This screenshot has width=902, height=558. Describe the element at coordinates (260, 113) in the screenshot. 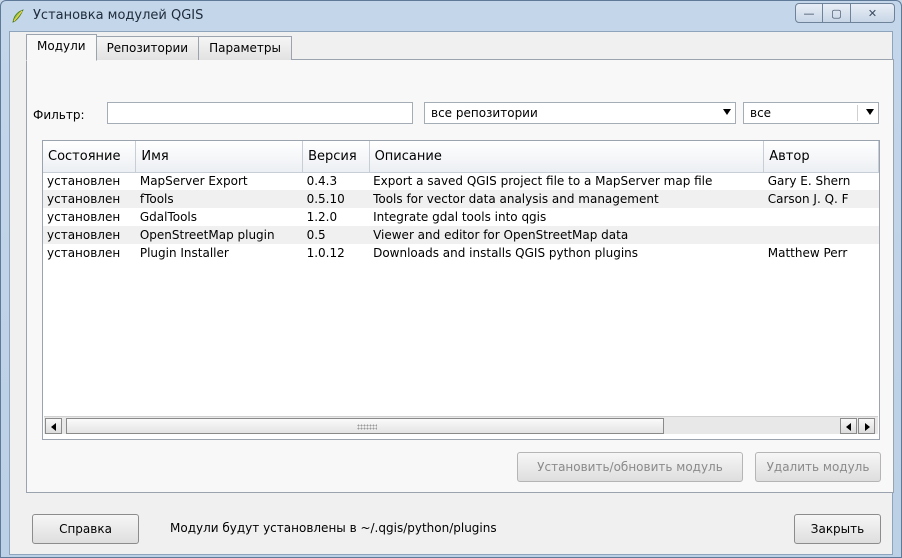

I see `filter-input` at that location.